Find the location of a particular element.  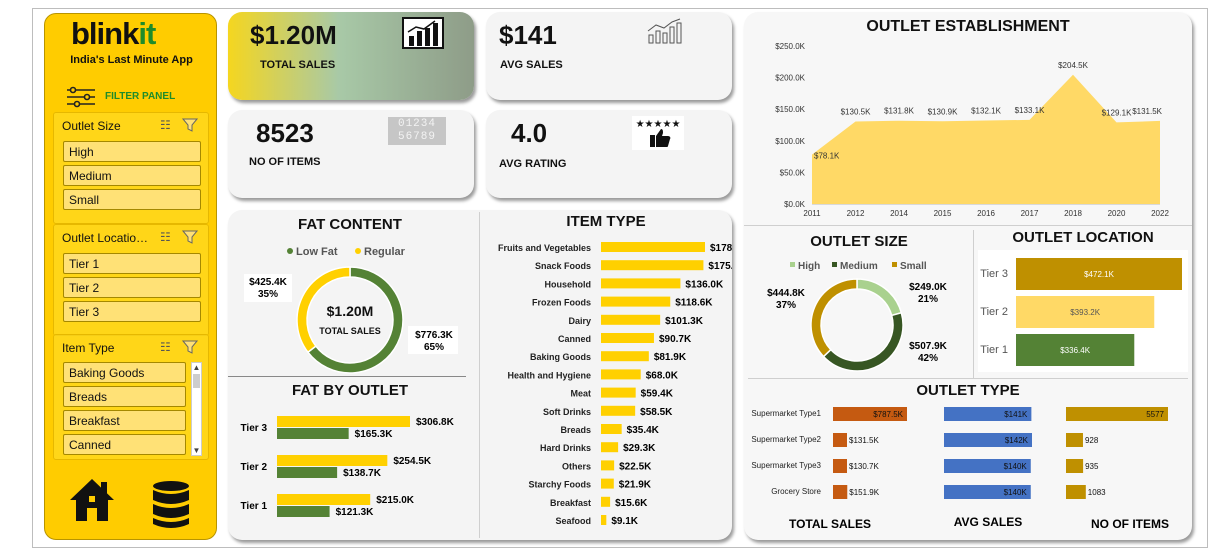

data-label: $29.3K is located at coordinates (639, 448).